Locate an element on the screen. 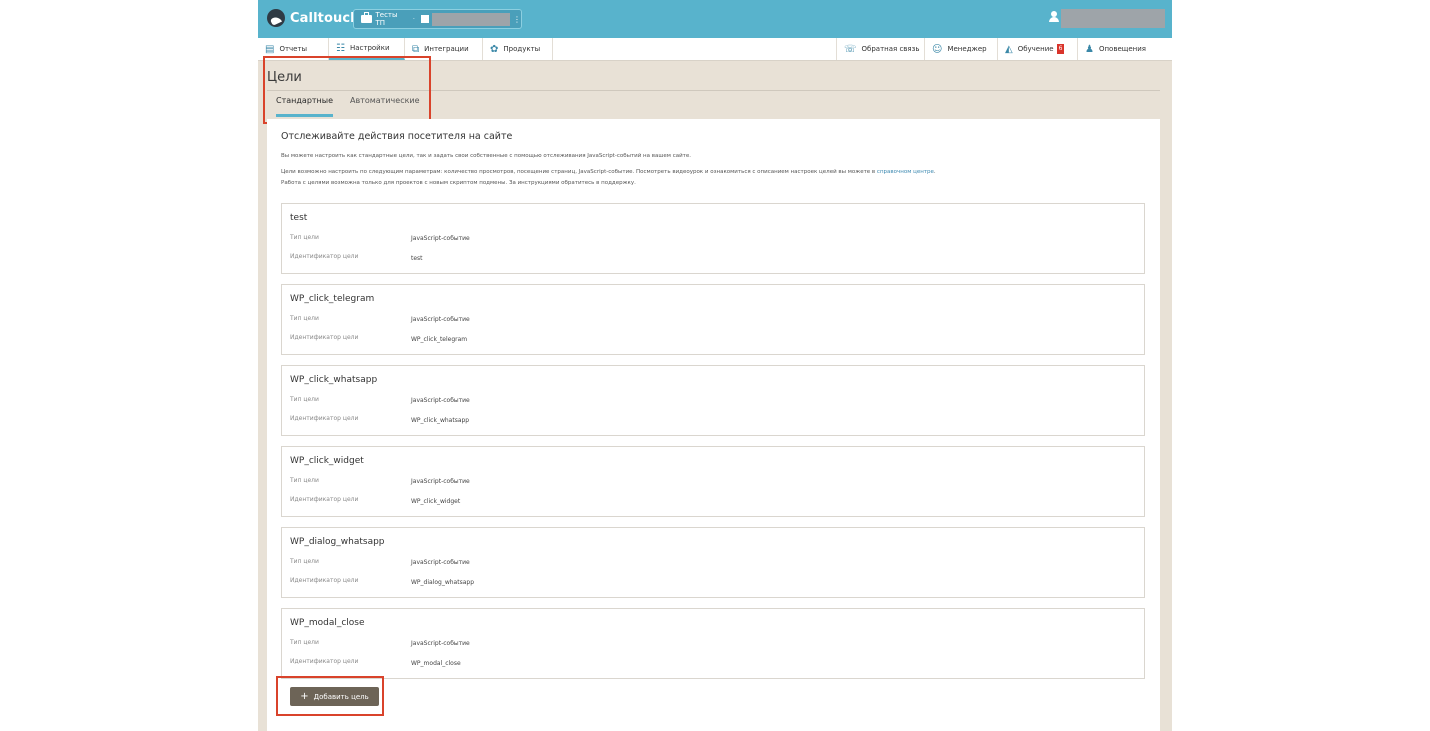  annotation-highlight-tabs is located at coordinates (347, 90).